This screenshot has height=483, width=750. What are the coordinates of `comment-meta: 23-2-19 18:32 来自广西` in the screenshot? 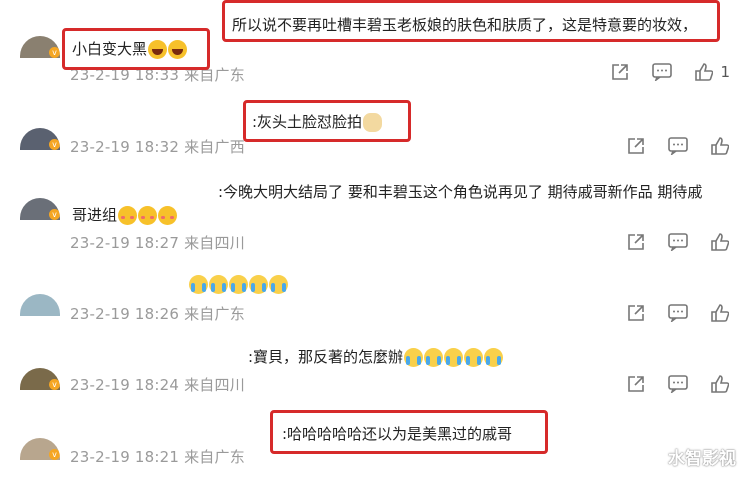 It's located at (157, 147).